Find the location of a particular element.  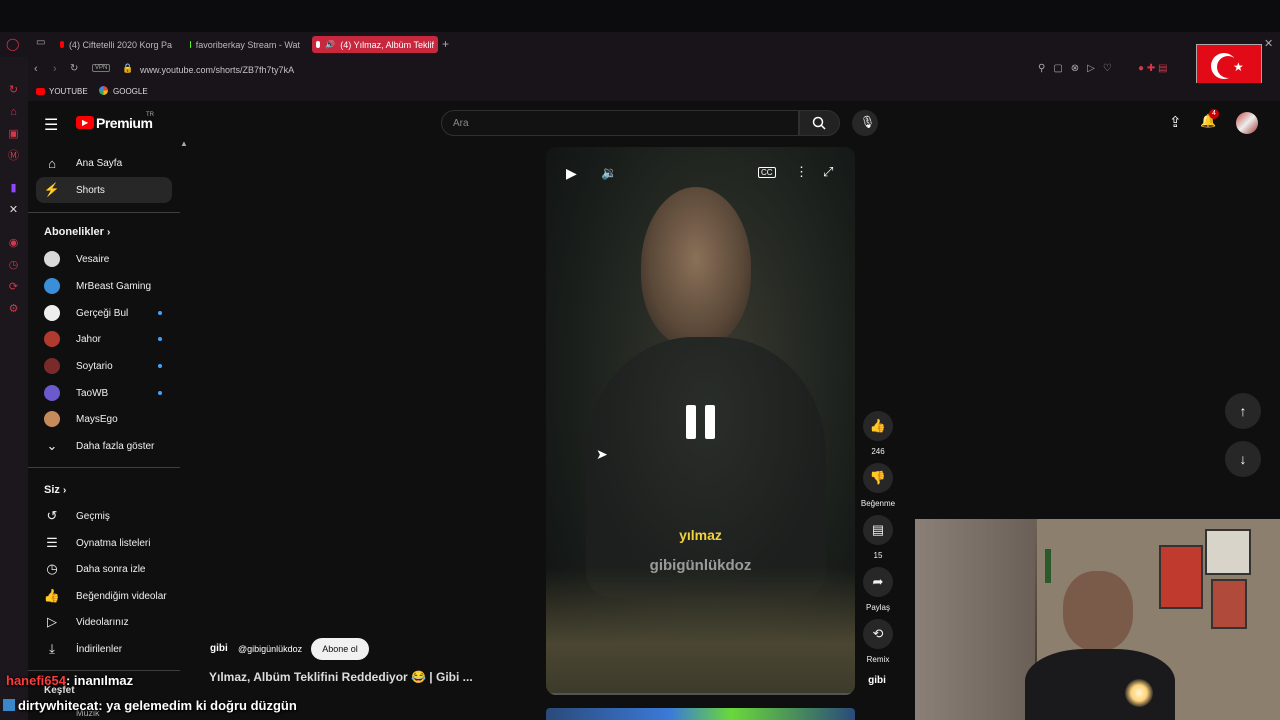

sidebar-item-vesaire: Vesaire is located at coordinates (104, 259).